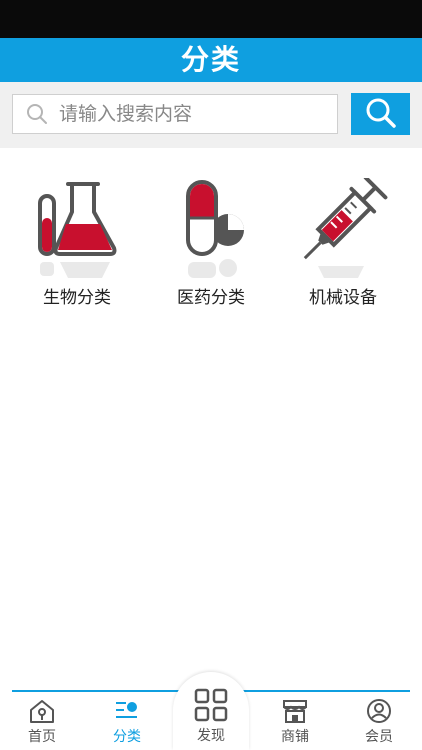 Image resolution: width=422 pixels, height=750 pixels. I want to click on category-label: 生物分类, so click(77, 298).